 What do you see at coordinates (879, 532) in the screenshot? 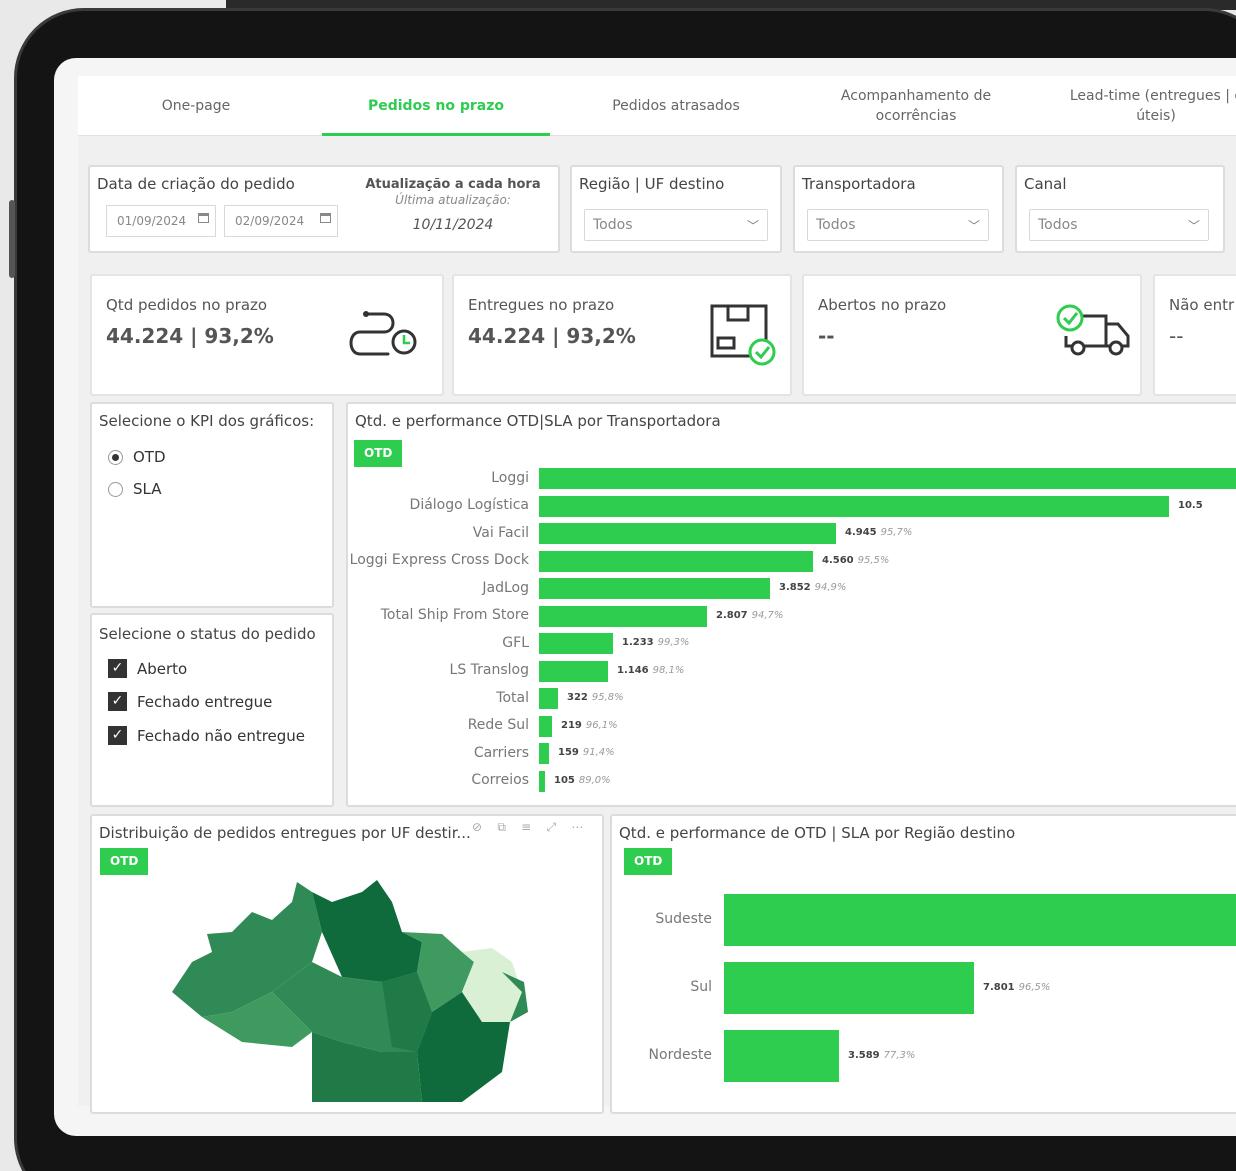
I see `bar-value-label: 4.945 95,7%` at bounding box center [879, 532].